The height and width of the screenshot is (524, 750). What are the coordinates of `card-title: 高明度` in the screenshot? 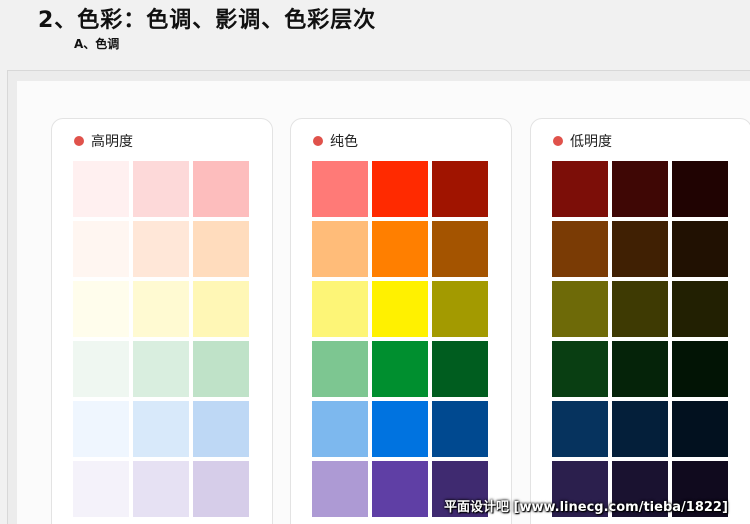 It's located at (112, 142).